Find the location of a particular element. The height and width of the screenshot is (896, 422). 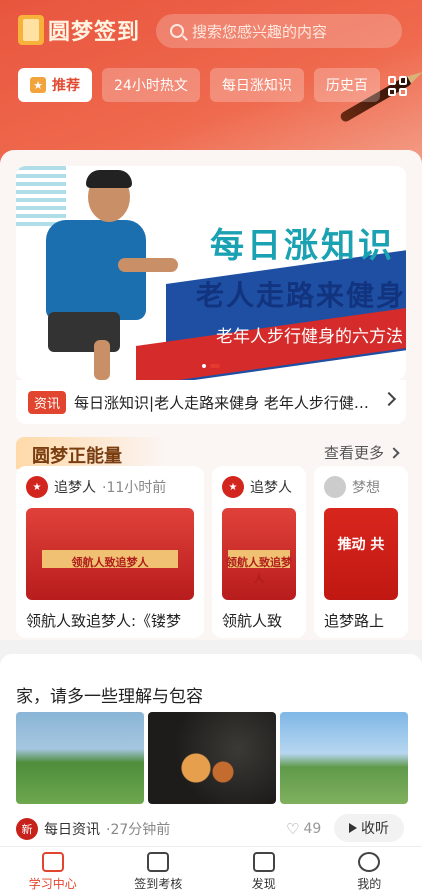

banner-subtitle: 老年人步行健身的六方法 is located at coordinates (309, 337).